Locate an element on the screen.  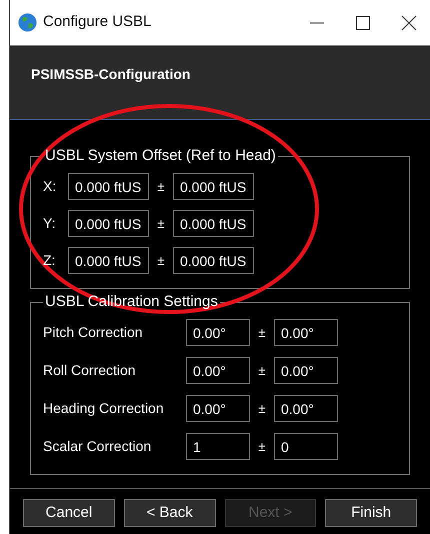
wizard-button: < Back is located at coordinates (170, 513).